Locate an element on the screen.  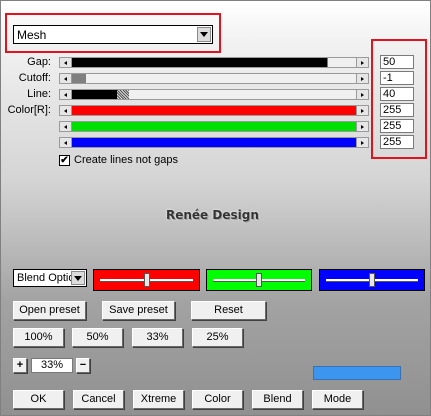
gap-value-field: 50 is located at coordinates (397, 62).